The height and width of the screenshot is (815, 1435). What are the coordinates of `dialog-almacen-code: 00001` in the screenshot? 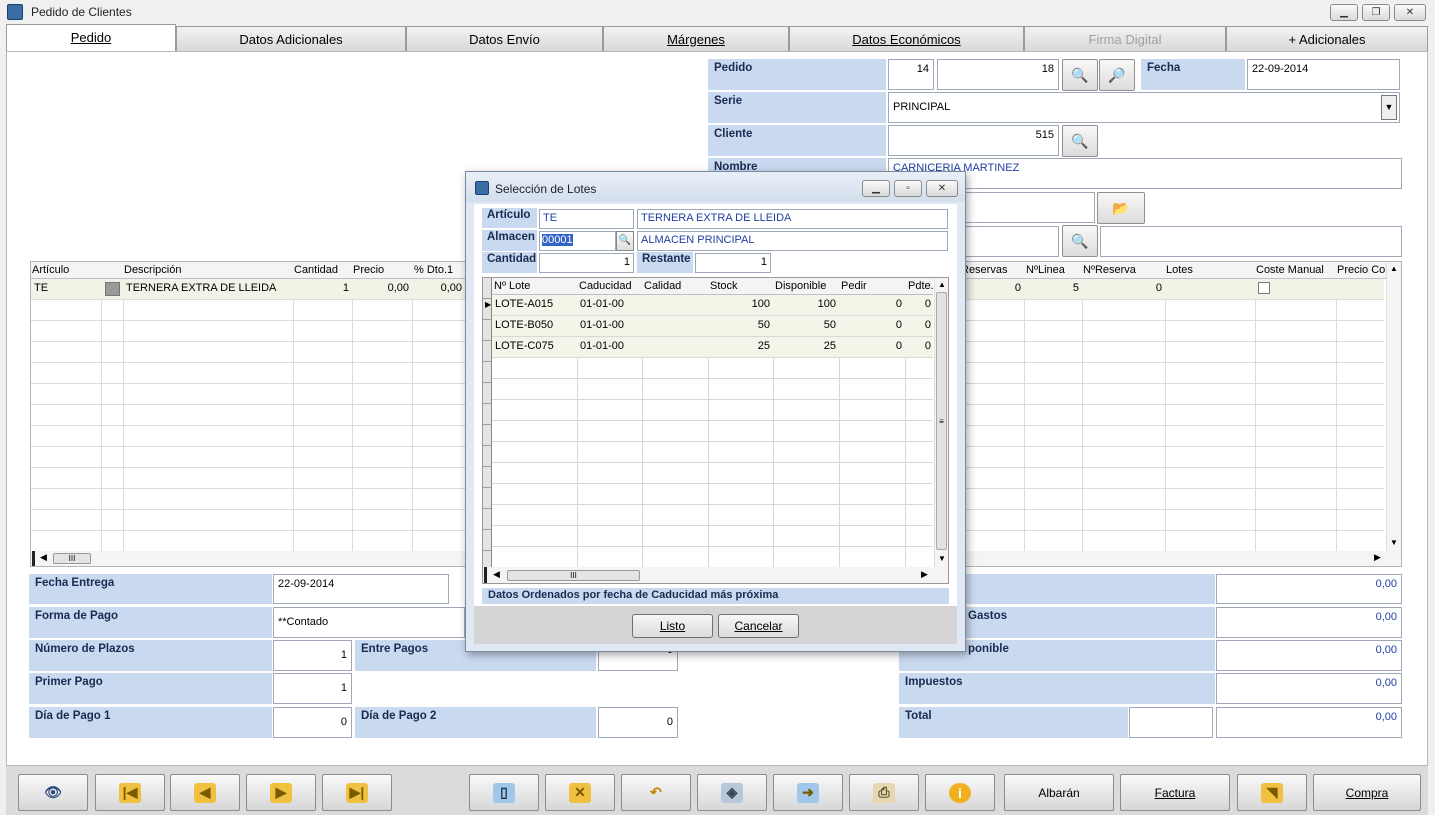 It's located at (577, 241).